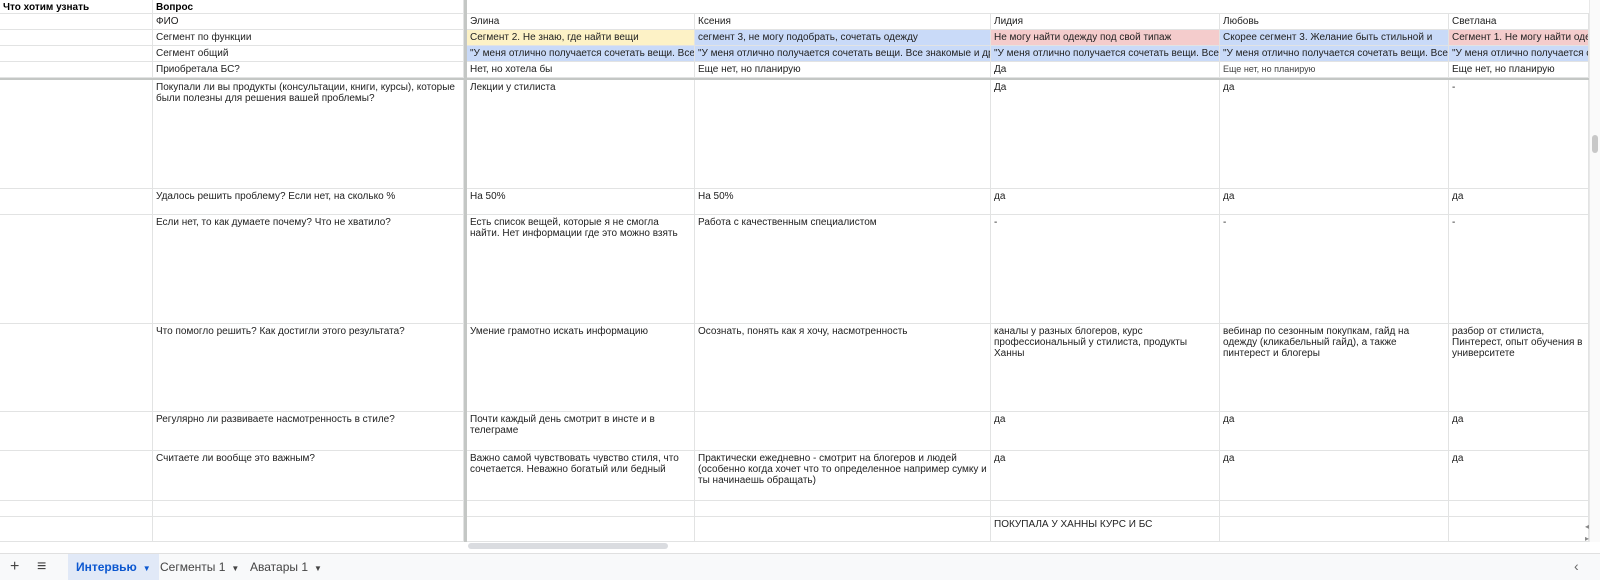  I want to click on answer-cell: Да, so click(1105, 134).